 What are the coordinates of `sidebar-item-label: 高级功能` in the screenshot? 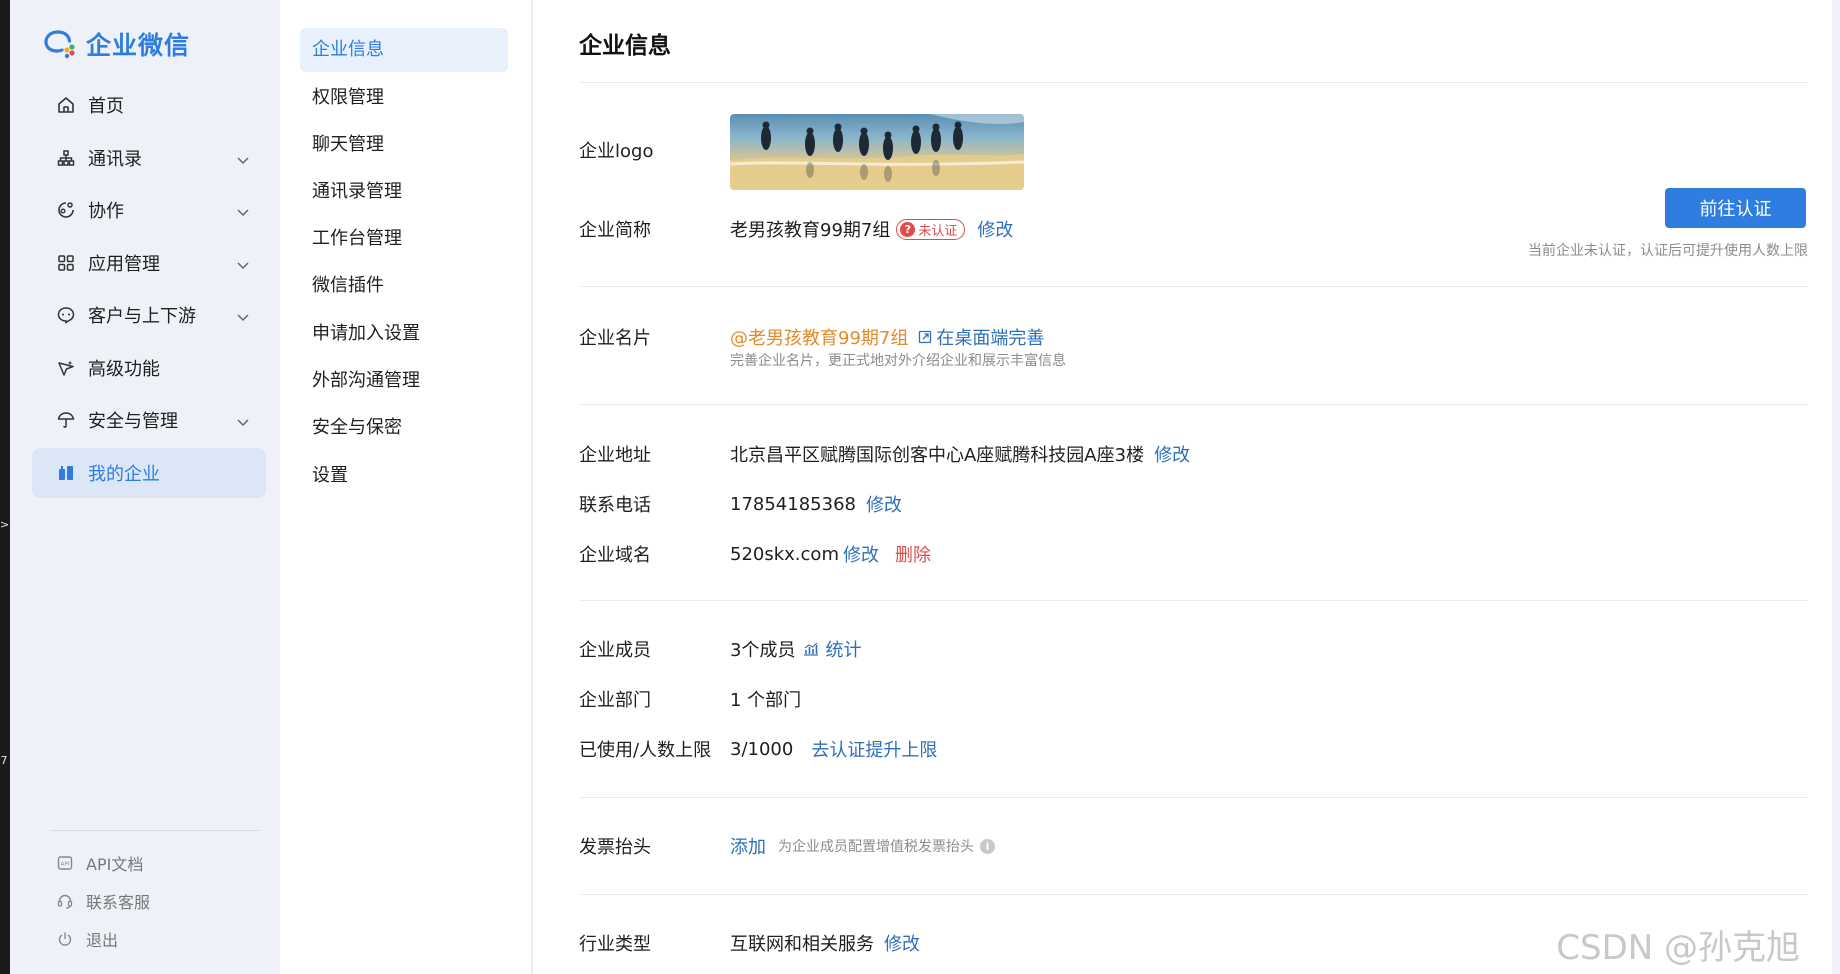 It's located at (124, 369).